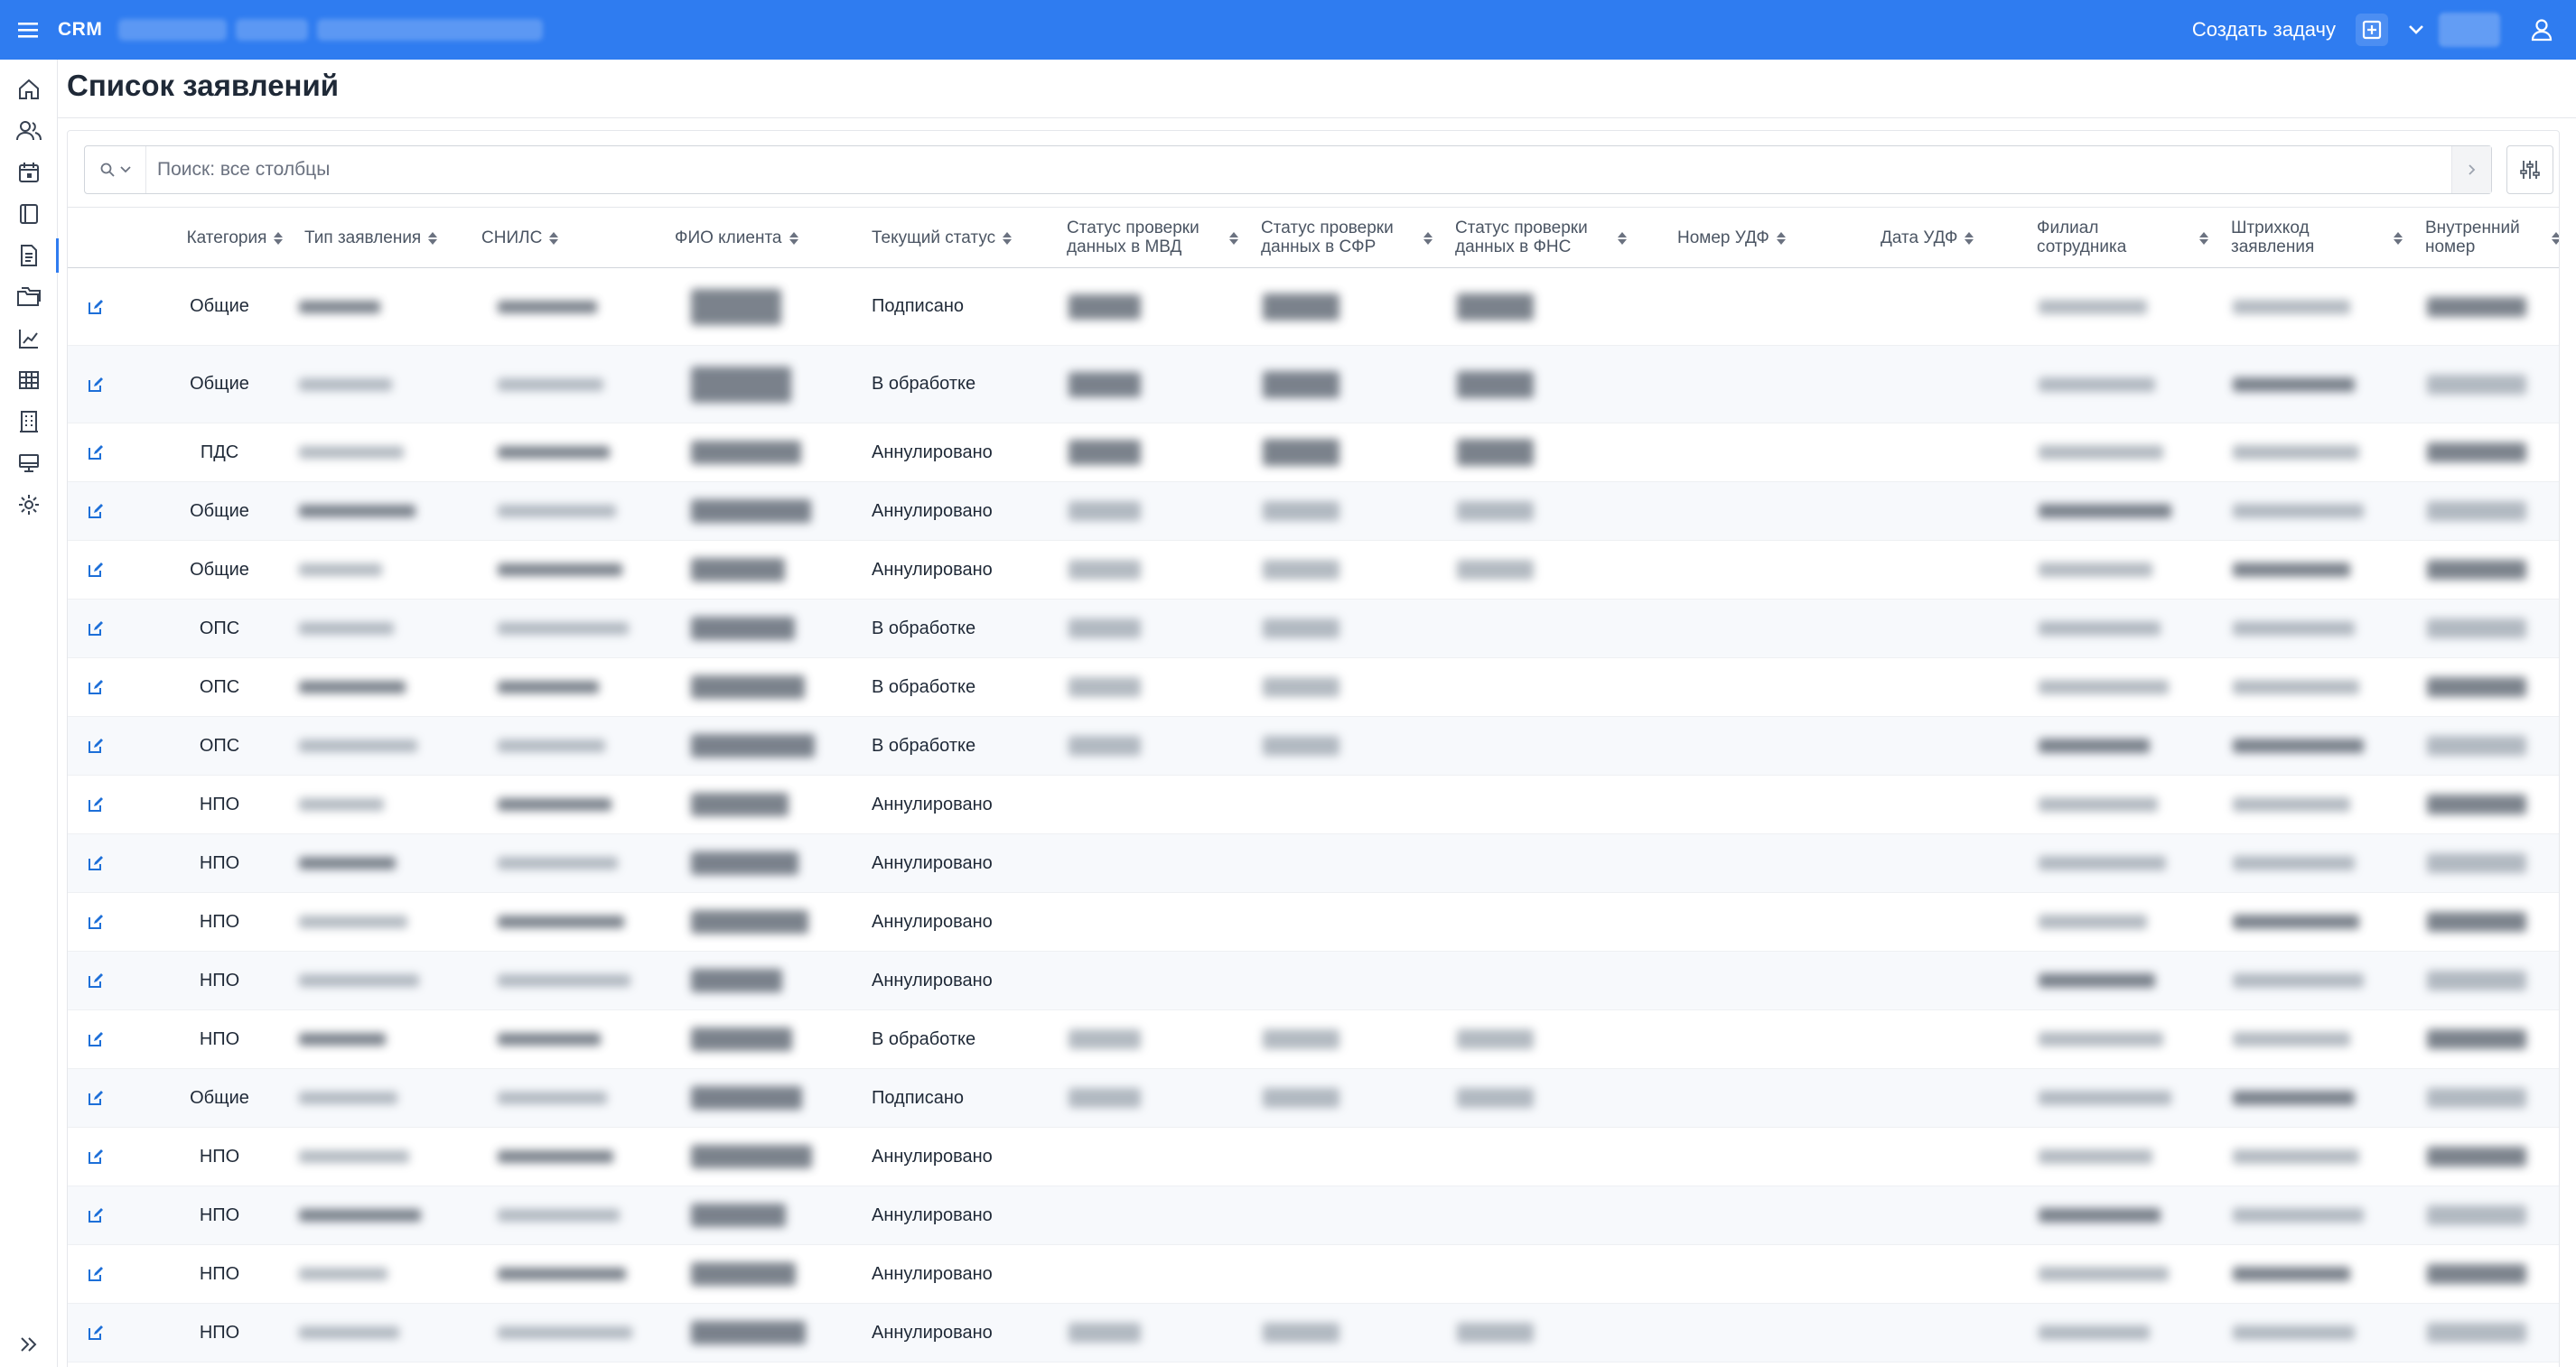  I want to click on column-header-barcode: Штрихкод заявления, so click(2317, 238).